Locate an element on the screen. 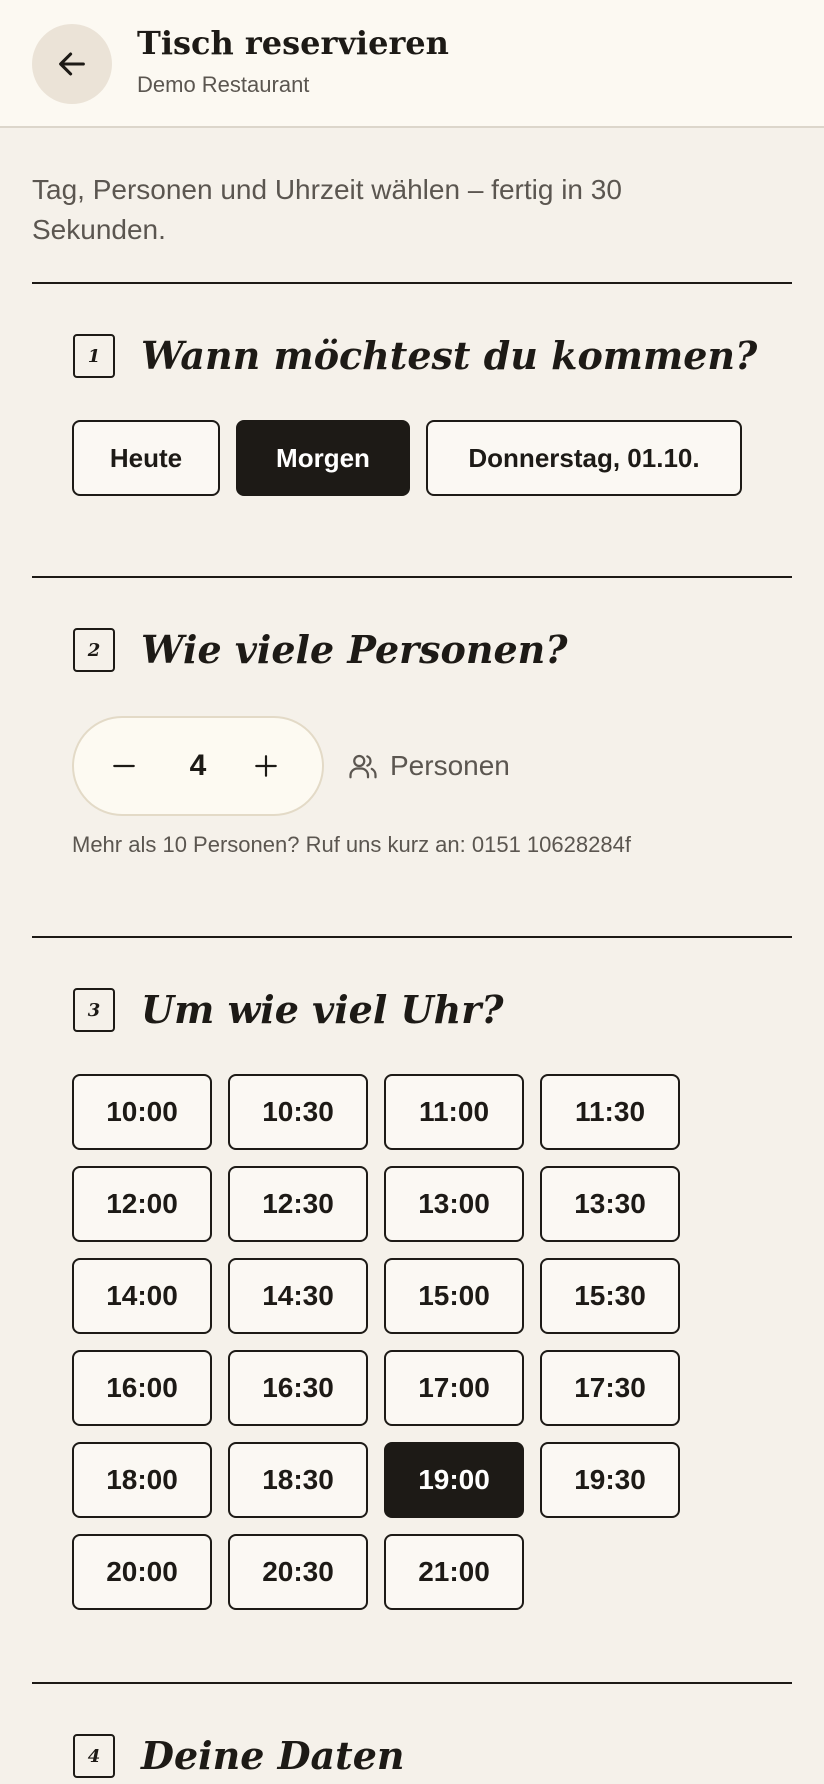 The height and width of the screenshot is (1784, 824). time-slot-button: 12:30 is located at coordinates (298, 1204).